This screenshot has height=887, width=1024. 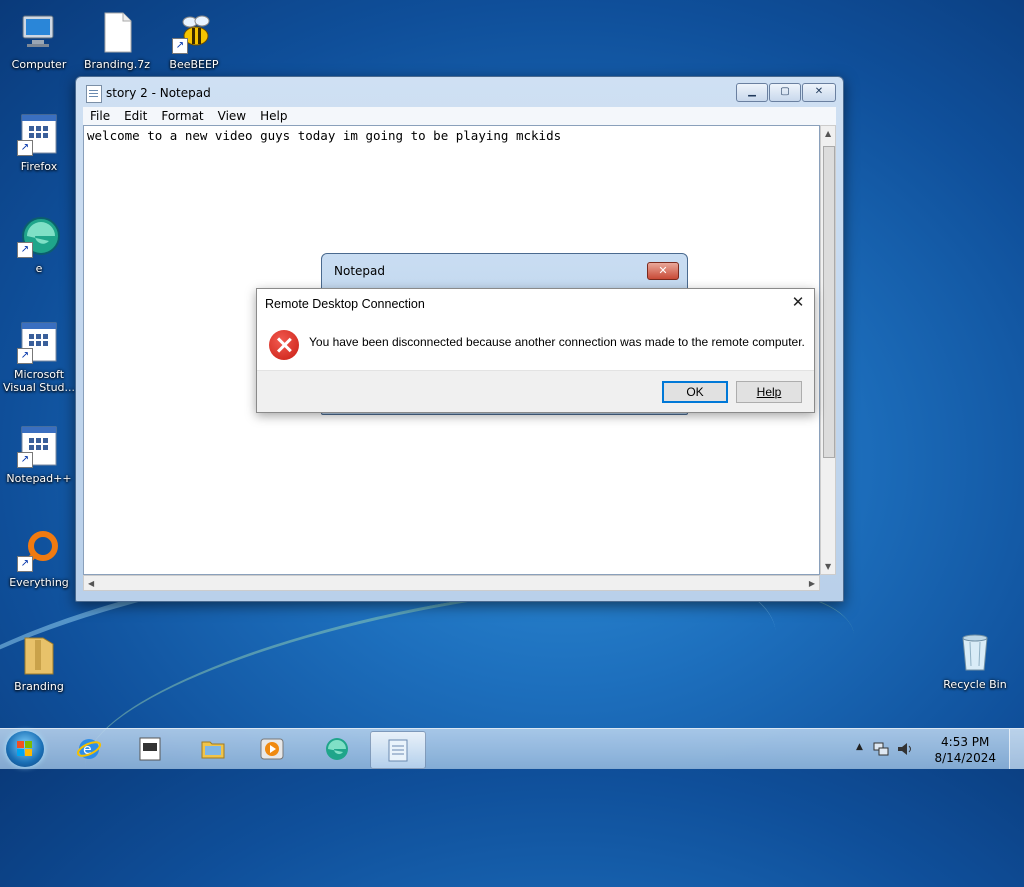 I want to click on desktop-icon-label: Everything, so click(x=39, y=582).